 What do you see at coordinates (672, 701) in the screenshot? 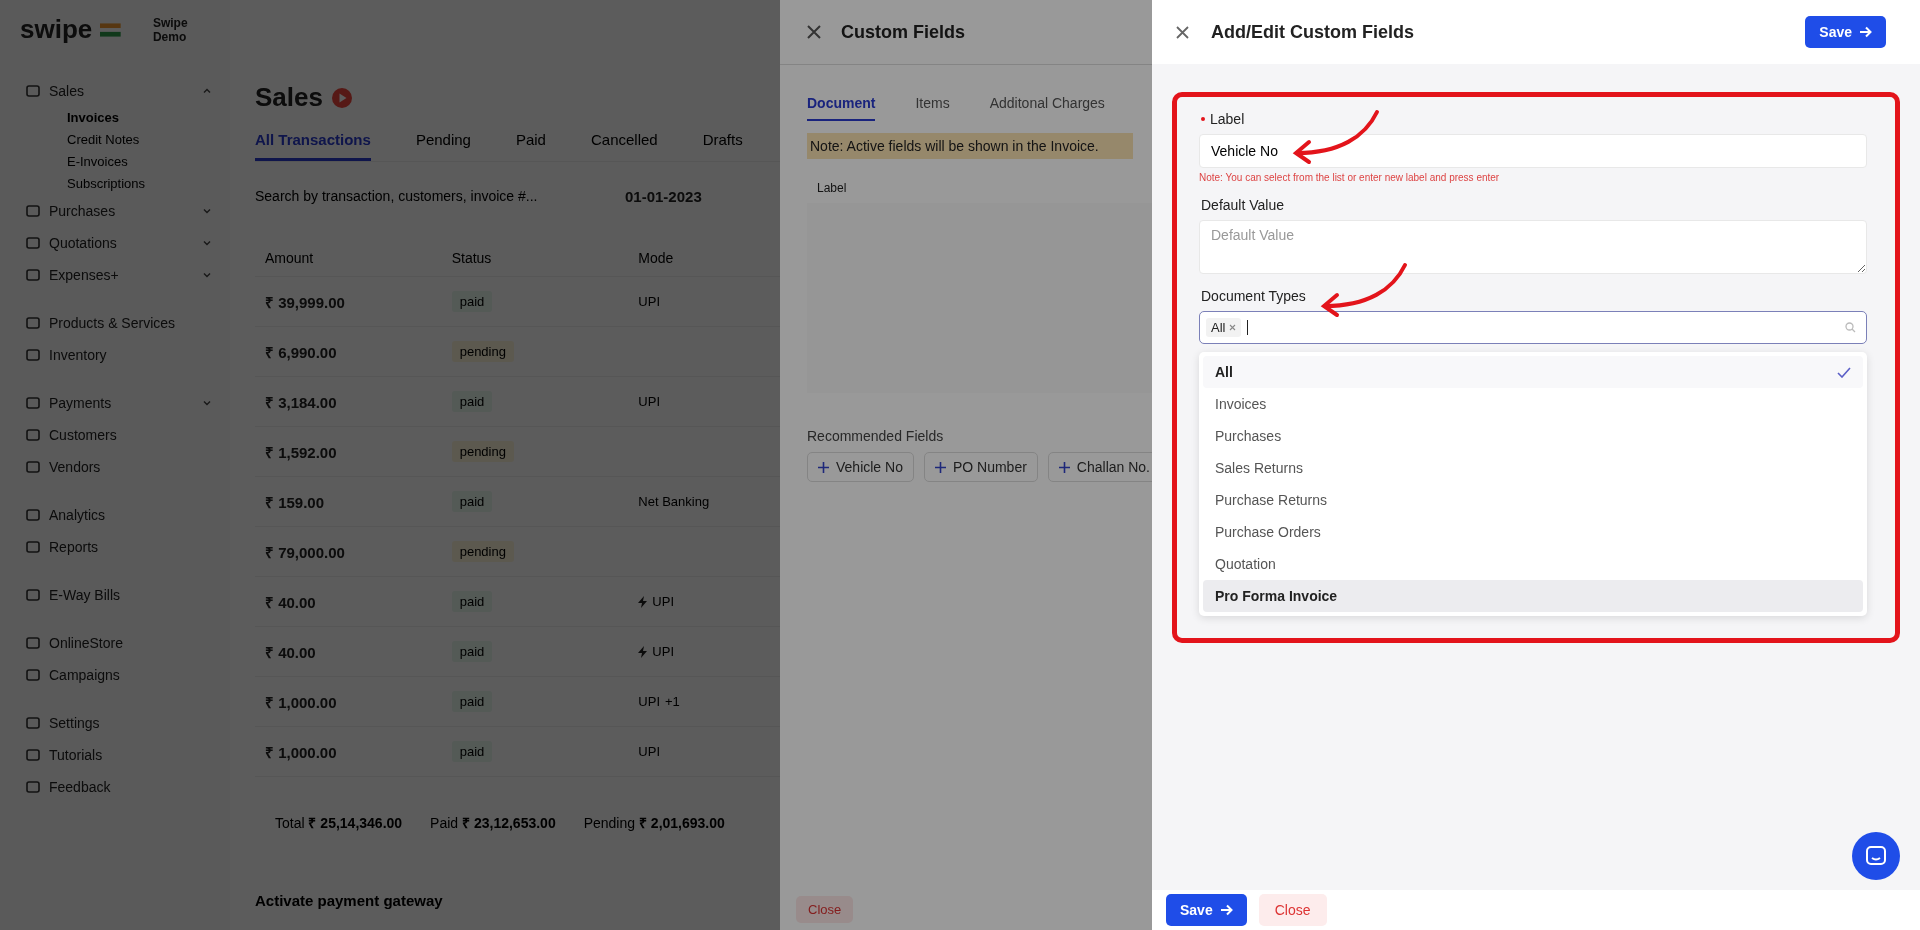
I see `extra-count: +1` at bounding box center [672, 701].